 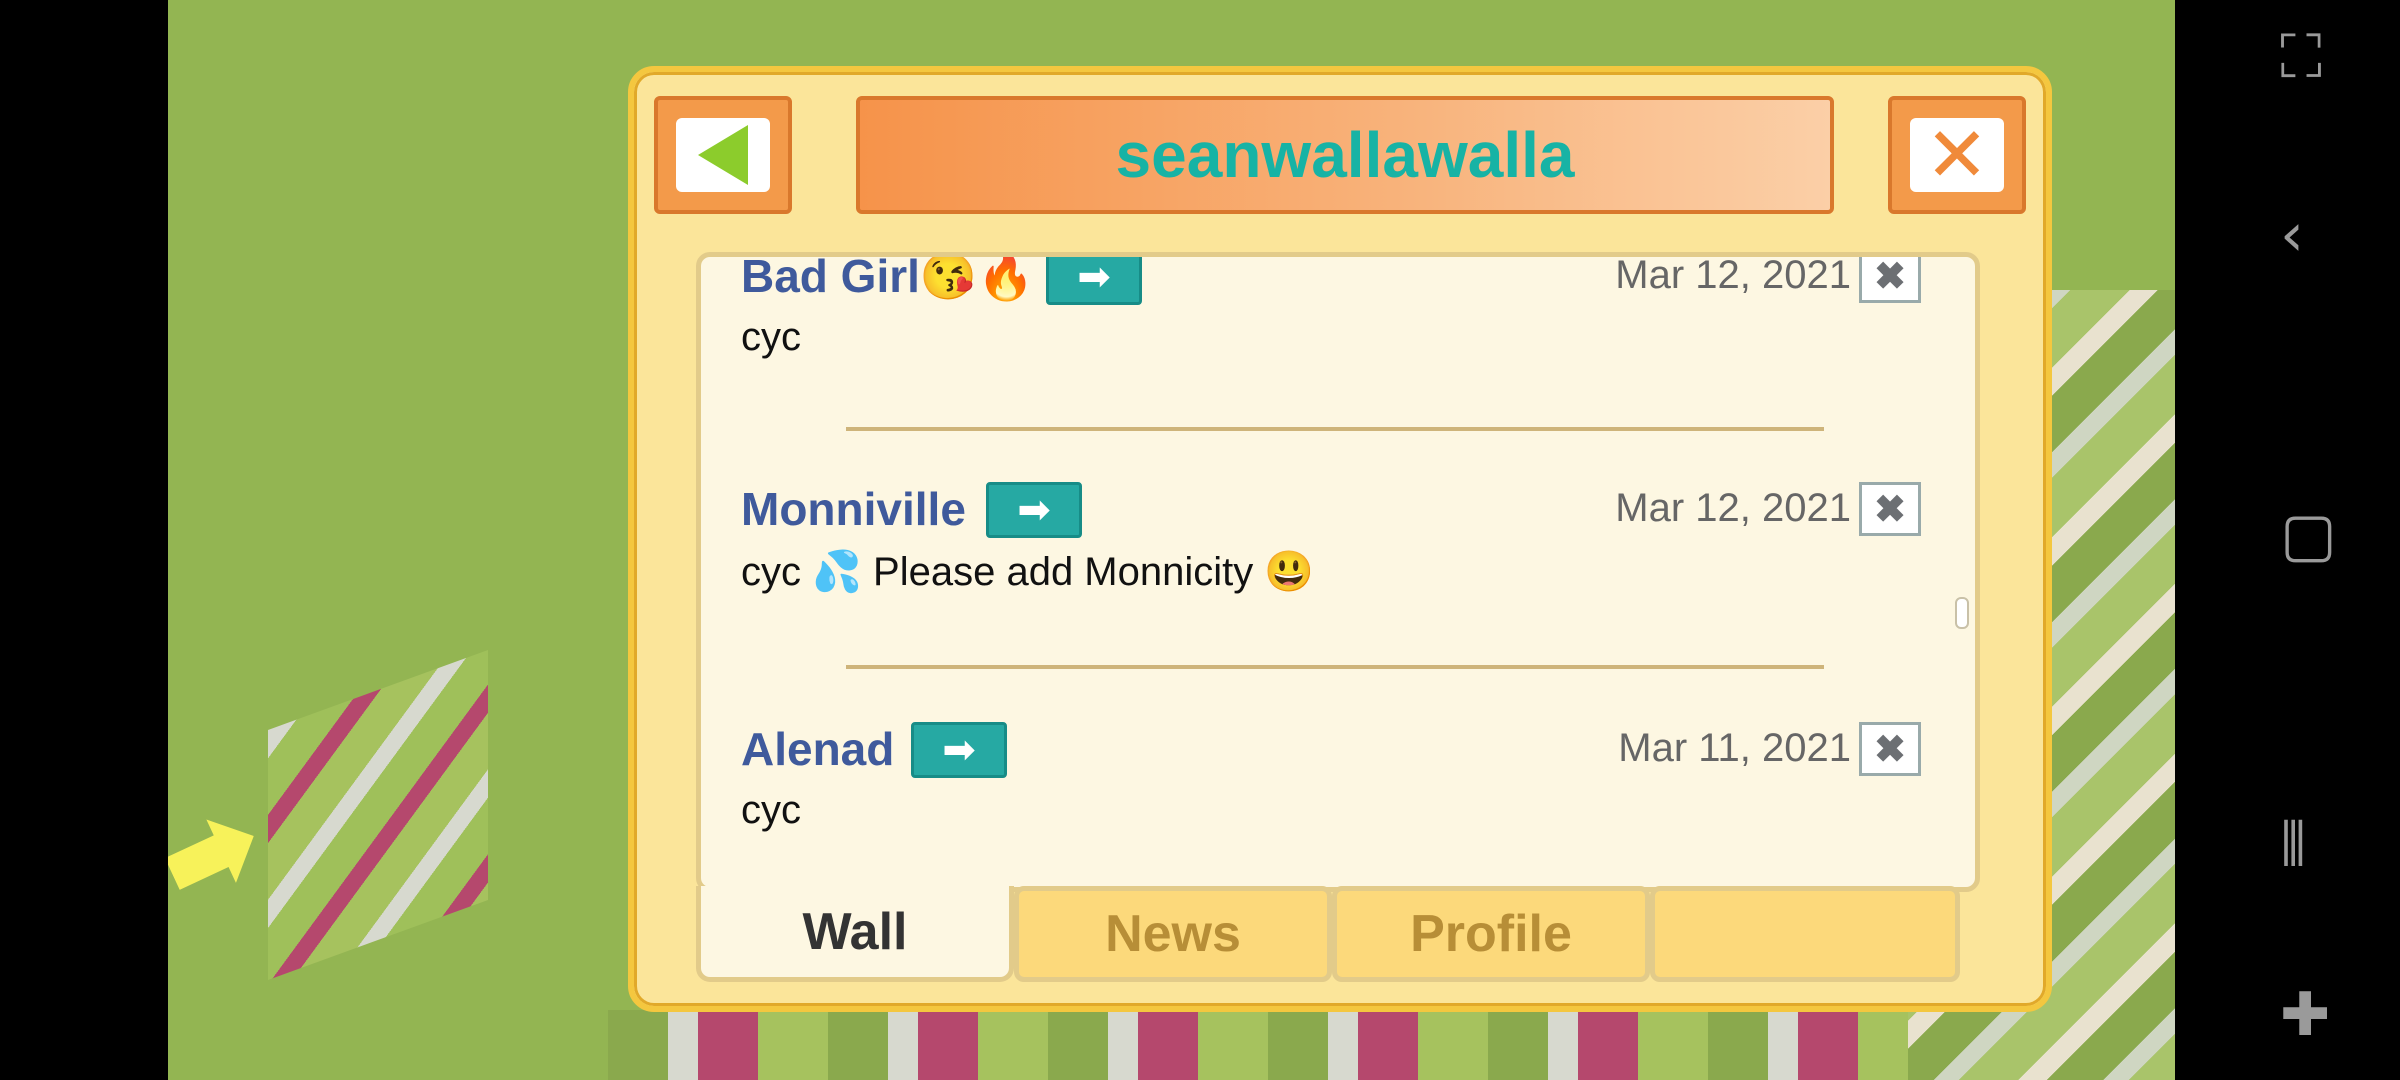 I want to click on tab-bar: Wall News Profile, so click(x=1338, y=934).